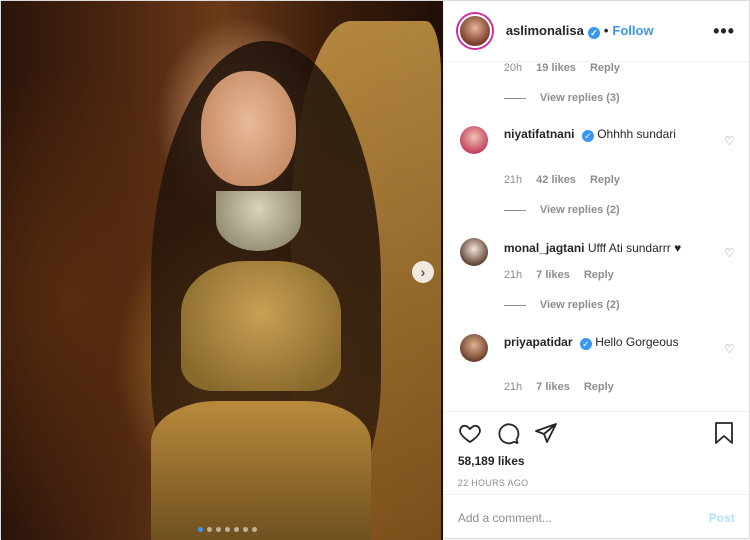 This screenshot has height=540, width=750. I want to click on comment-username: priyapatidar, so click(538, 342).